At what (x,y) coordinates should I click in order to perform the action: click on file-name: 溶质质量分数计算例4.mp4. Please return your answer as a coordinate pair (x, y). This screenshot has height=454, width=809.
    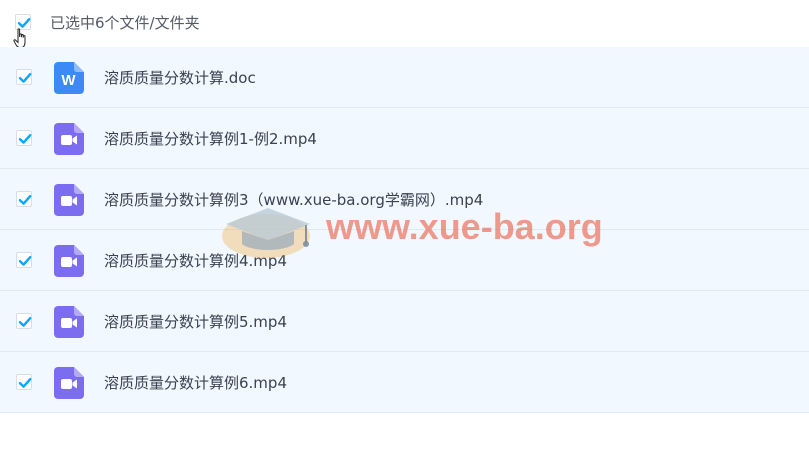
    Looking at the image, I should click on (195, 261).